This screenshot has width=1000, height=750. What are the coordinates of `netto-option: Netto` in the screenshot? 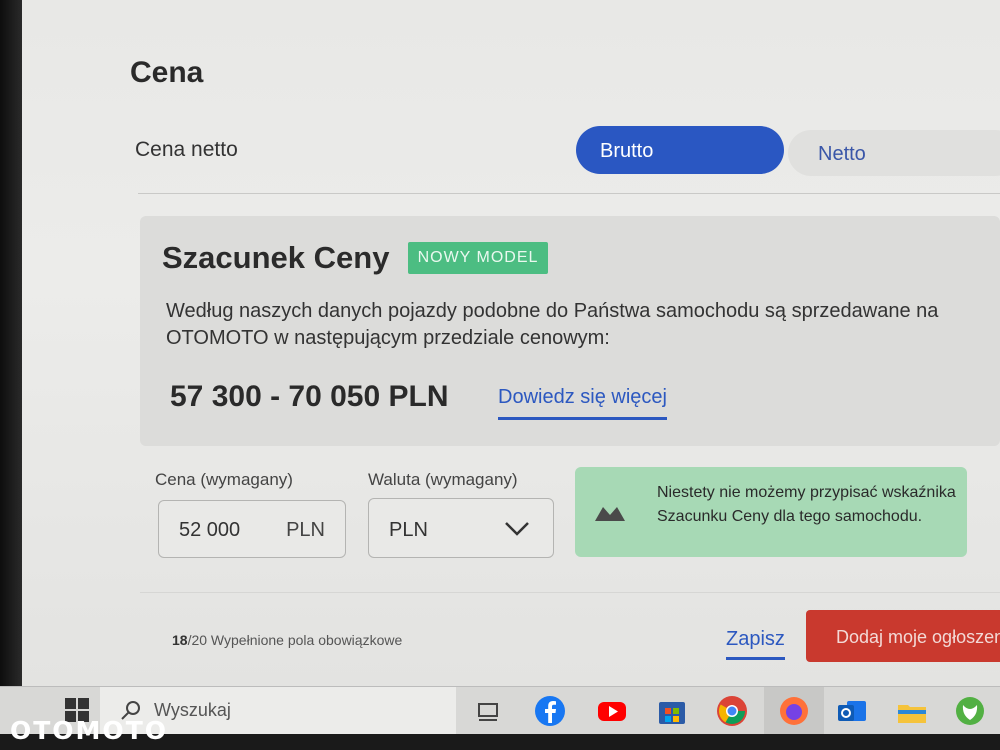 It's located at (894, 153).